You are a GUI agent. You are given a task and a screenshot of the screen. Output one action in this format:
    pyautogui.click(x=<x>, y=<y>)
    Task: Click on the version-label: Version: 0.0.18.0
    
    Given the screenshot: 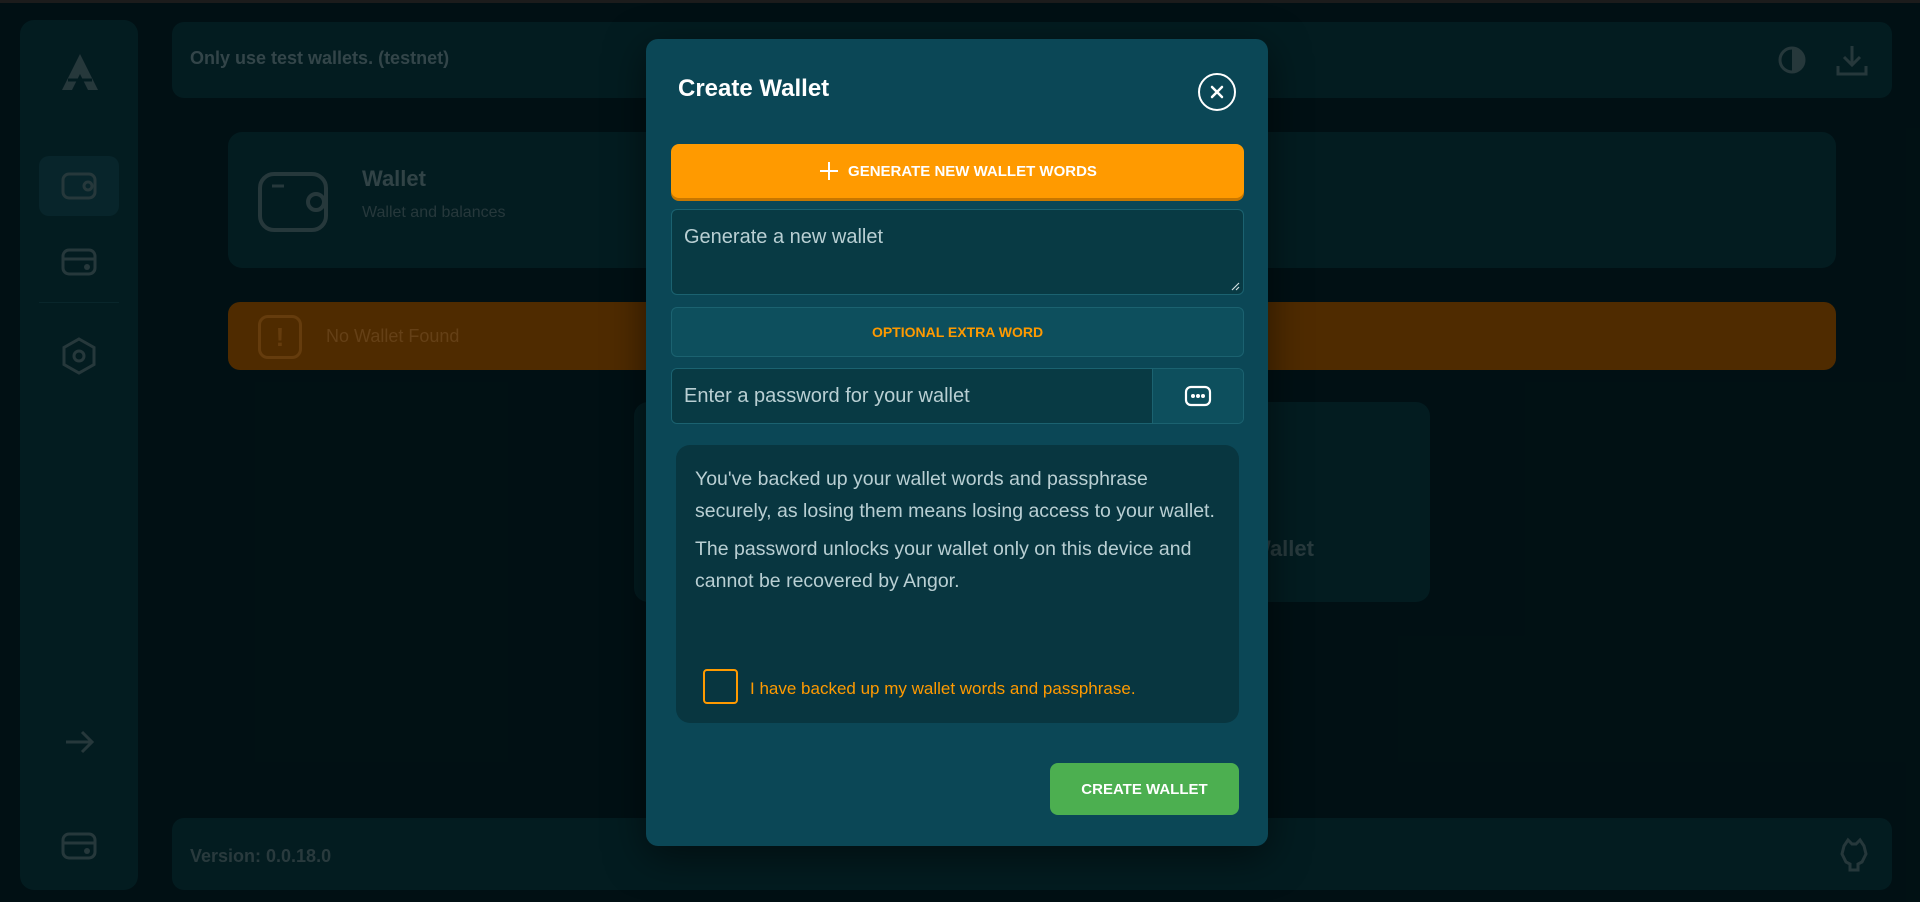 What is the action you would take?
    pyautogui.click(x=261, y=856)
    